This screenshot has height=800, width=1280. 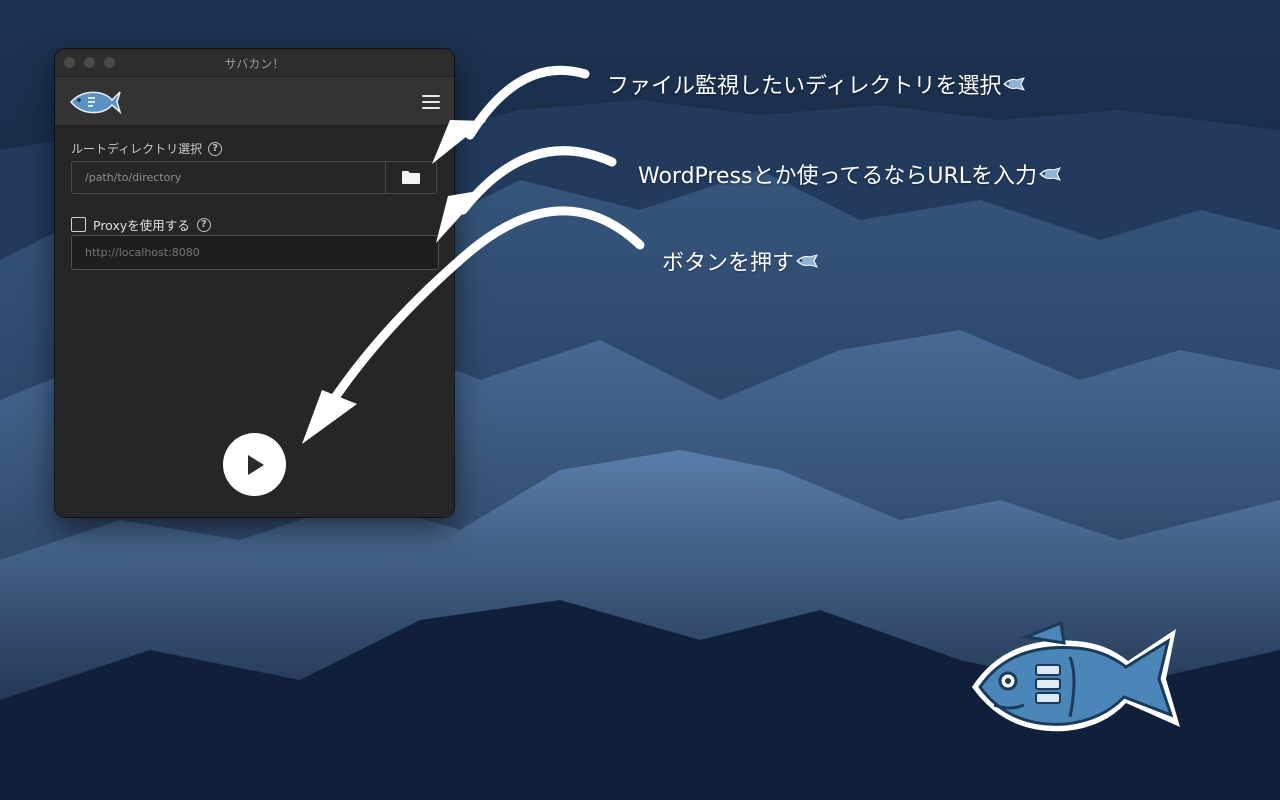 What do you see at coordinates (1076, 676) in the screenshot?
I see `mascot-fish-icon` at bounding box center [1076, 676].